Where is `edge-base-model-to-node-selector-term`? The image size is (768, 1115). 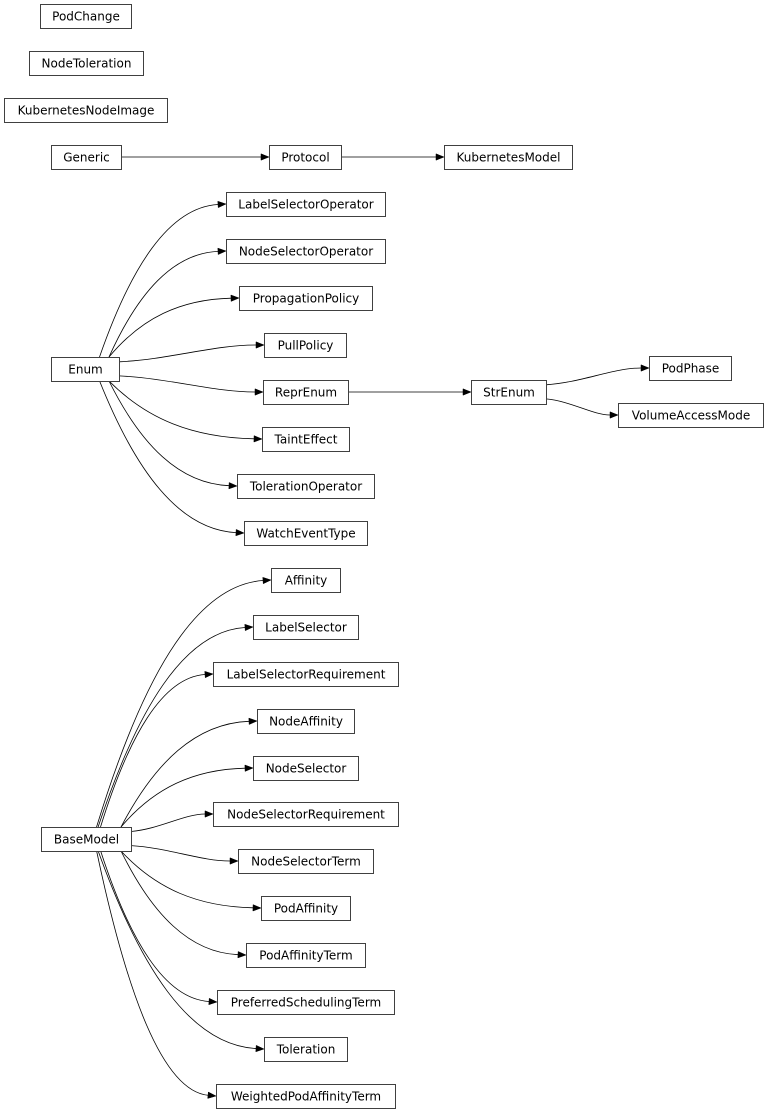 edge-base-model-to-node-selector-term is located at coordinates (180, 853).